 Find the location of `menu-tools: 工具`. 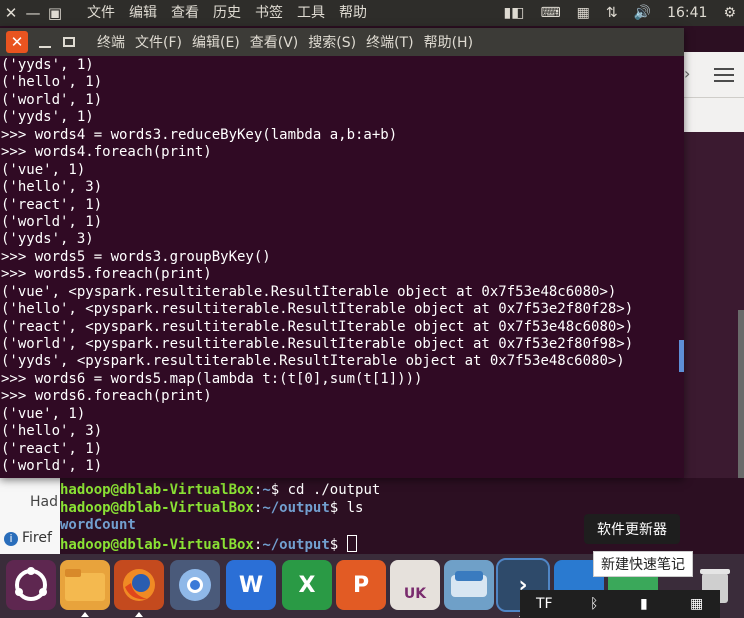

menu-tools: 工具 is located at coordinates (311, 13).